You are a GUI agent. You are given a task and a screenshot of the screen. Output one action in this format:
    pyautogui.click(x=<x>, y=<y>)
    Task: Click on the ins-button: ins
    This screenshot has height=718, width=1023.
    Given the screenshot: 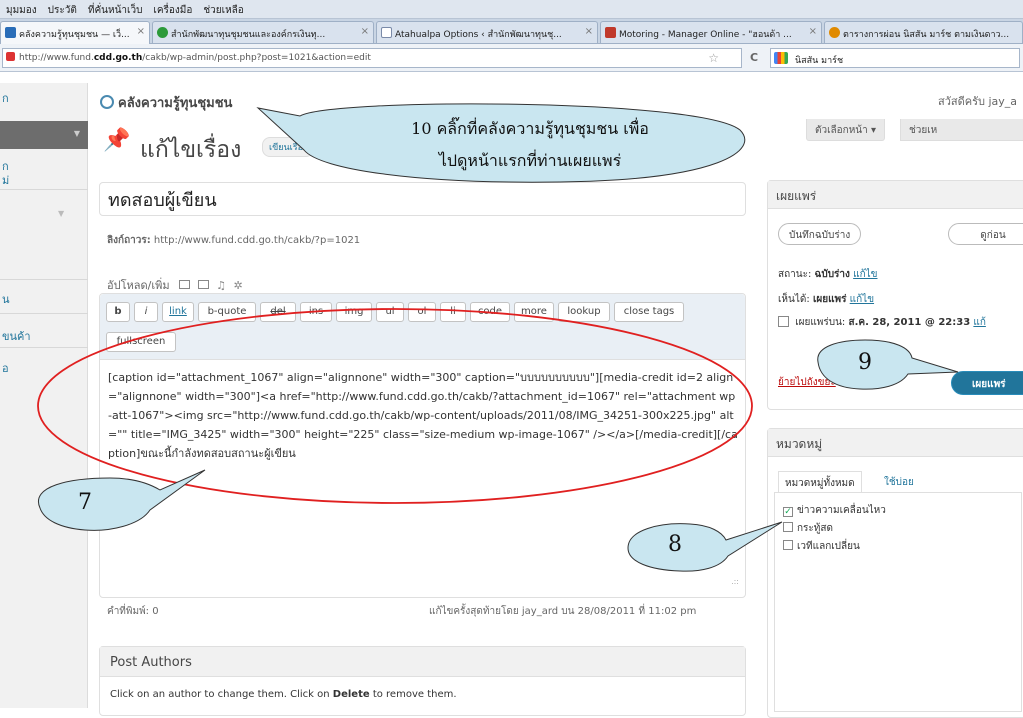 What is the action you would take?
    pyautogui.click(x=316, y=312)
    